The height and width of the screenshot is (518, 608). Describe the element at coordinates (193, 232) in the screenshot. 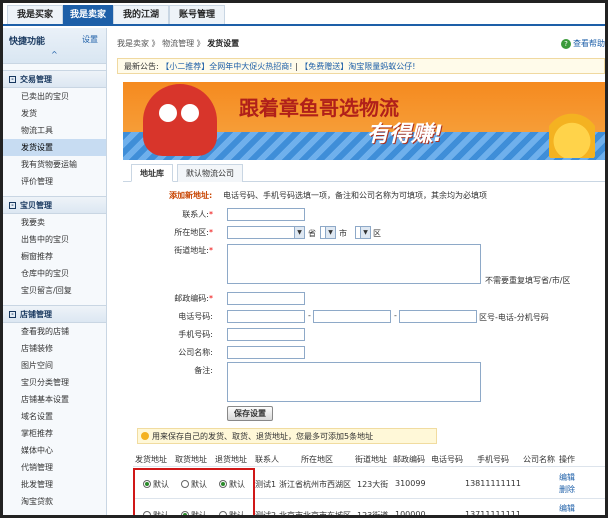

I see `region-label: 所在地区:*` at that location.